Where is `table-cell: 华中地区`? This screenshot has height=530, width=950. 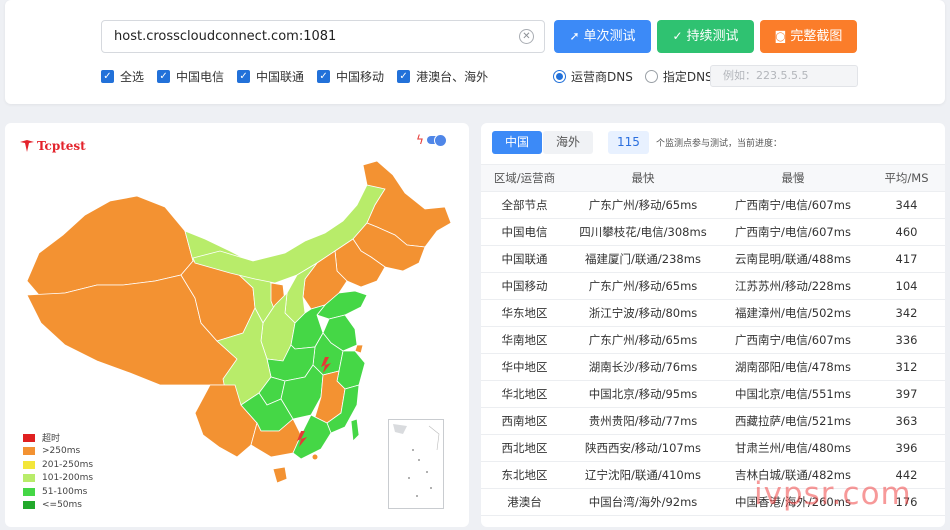
table-cell: 华中地区 is located at coordinates (524, 367).